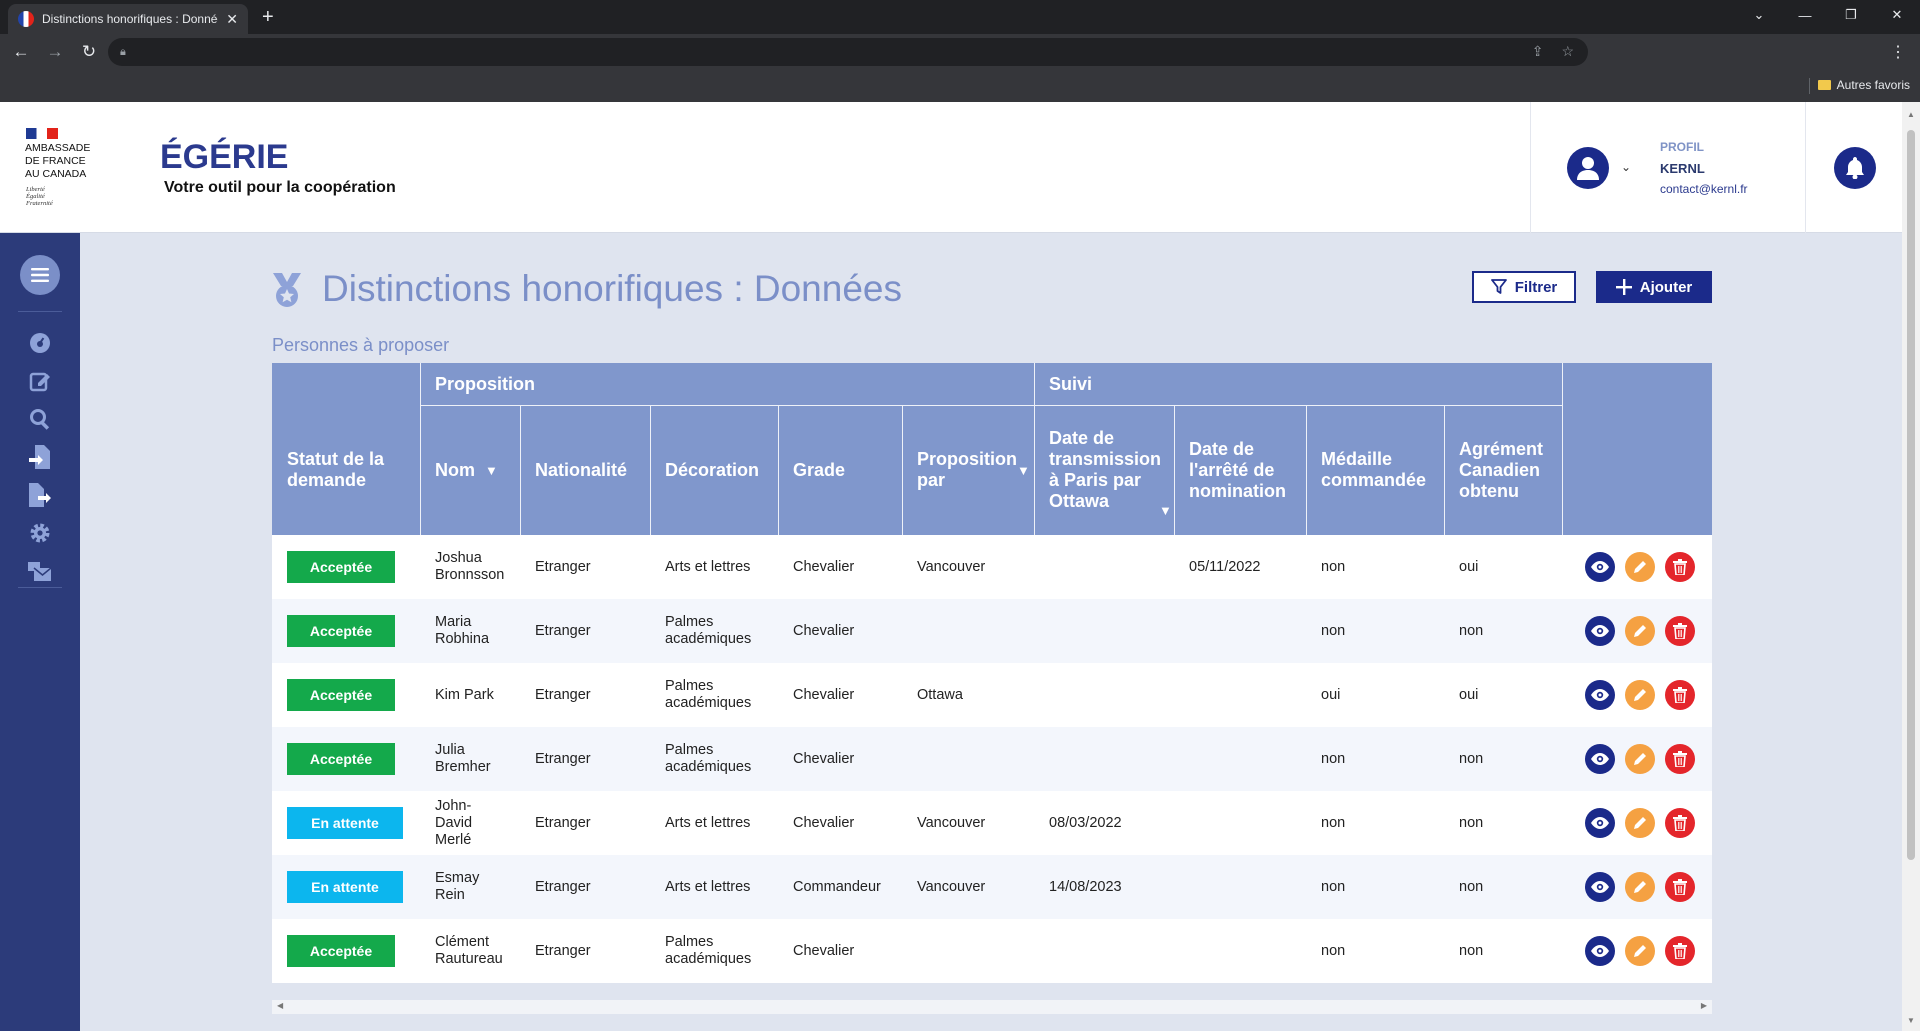 This screenshot has height=1031, width=1920. Describe the element at coordinates (40, 457) in the screenshot. I see `file-import-icon` at that location.